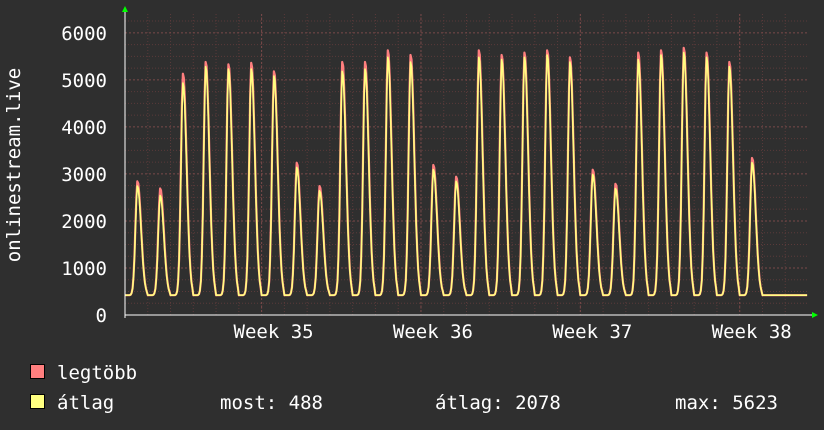  Describe the element at coordinates (84, 222) in the screenshot. I see `y-tick-label: 2000` at that location.